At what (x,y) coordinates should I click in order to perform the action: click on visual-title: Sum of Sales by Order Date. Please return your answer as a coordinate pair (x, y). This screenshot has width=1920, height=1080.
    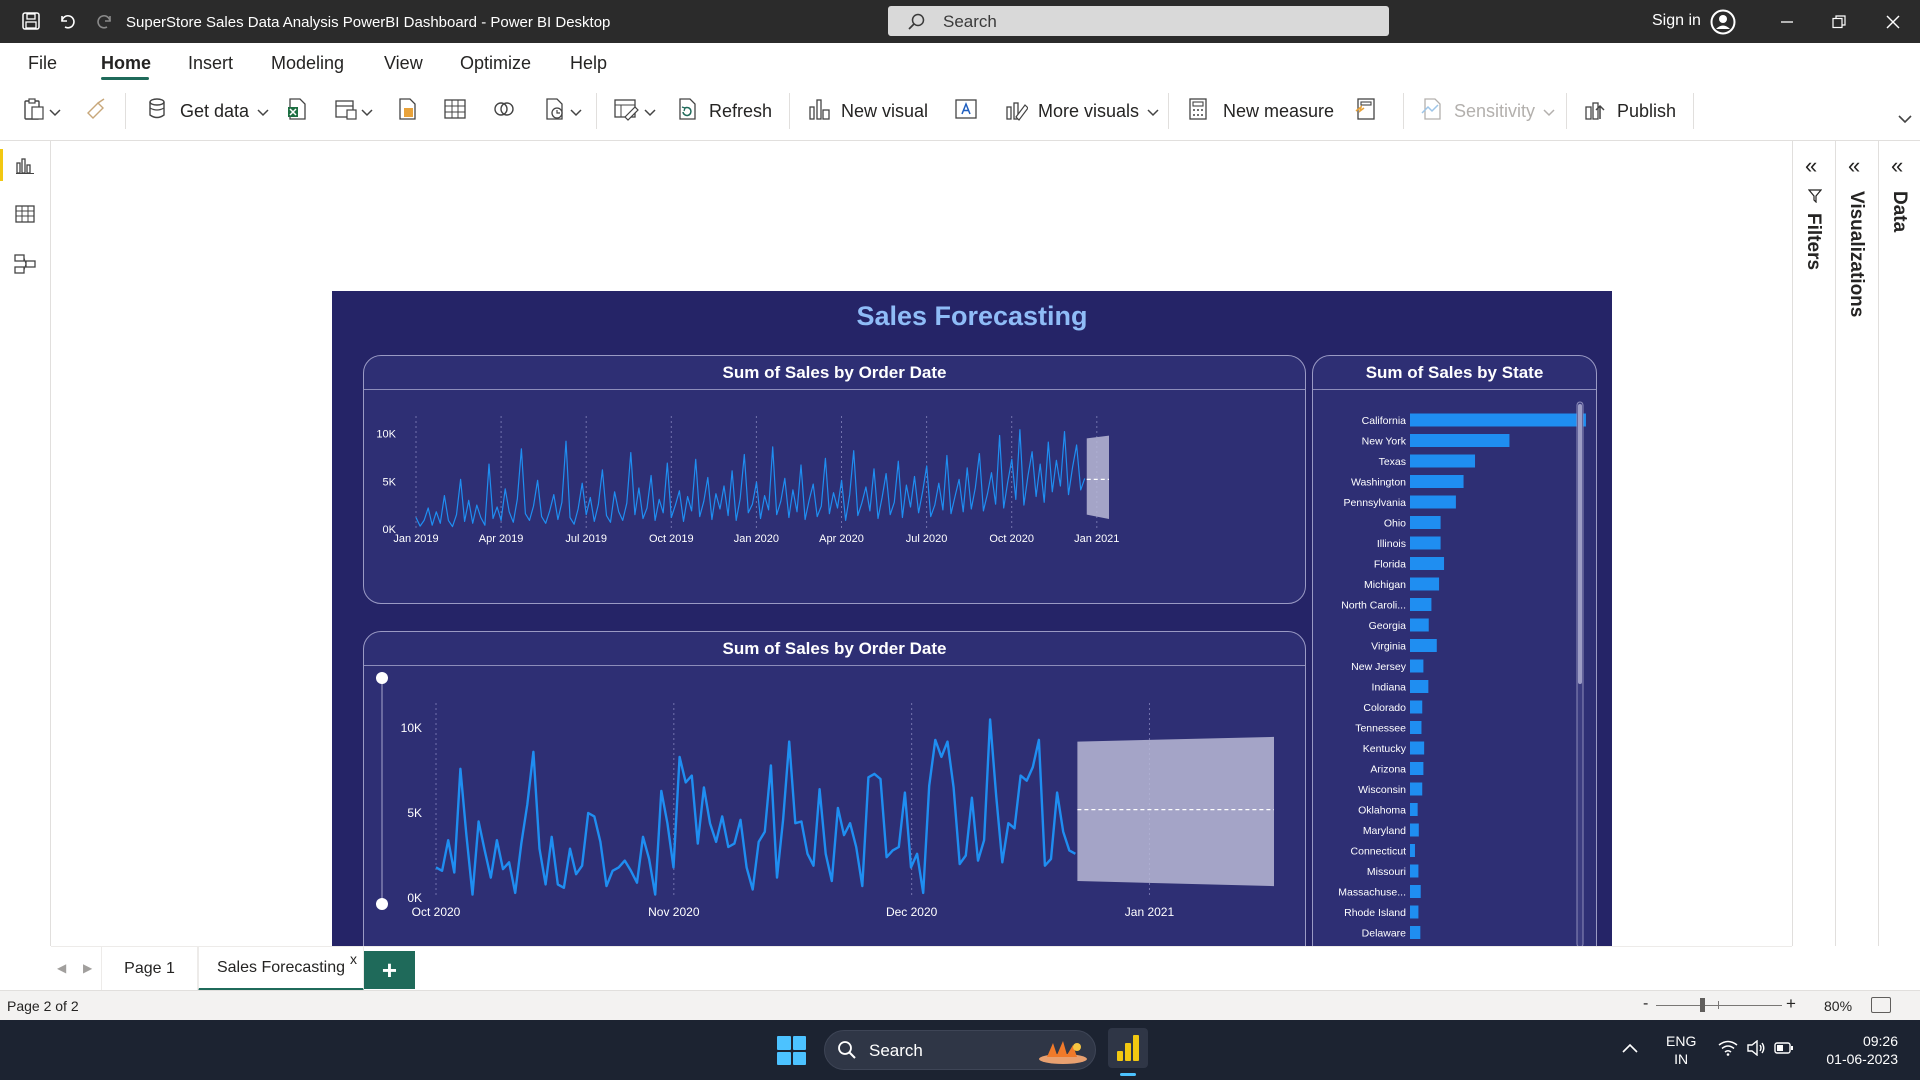
    Looking at the image, I should click on (834, 373).